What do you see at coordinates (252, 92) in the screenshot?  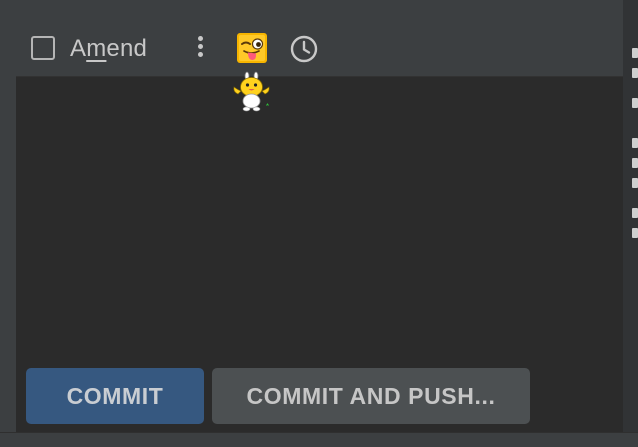 I see `chick-mascot-sticker` at bounding box center [252, 92].